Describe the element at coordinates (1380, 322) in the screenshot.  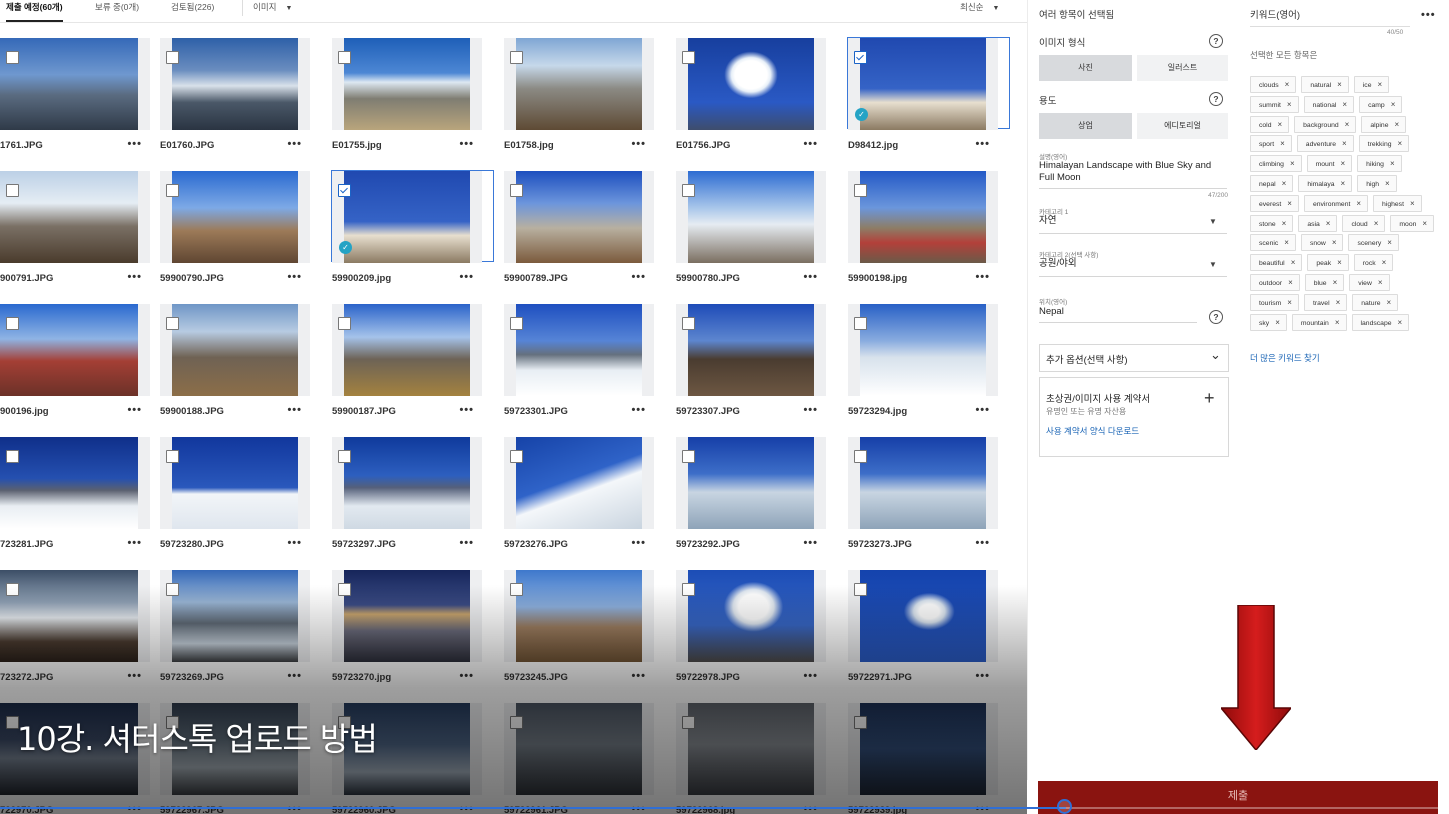
I see `keyword-tag: landscape ×` at that location.